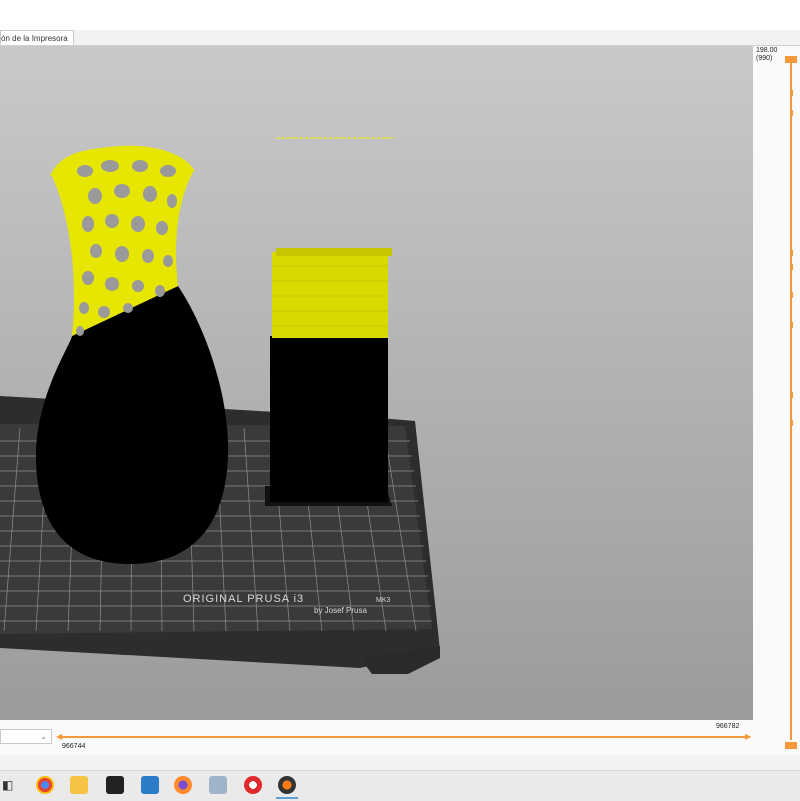  What do you see at coordinates (74, 746) in the screenshot?
I see `moves-left-value: 966744` at bounding box center [74, 746].